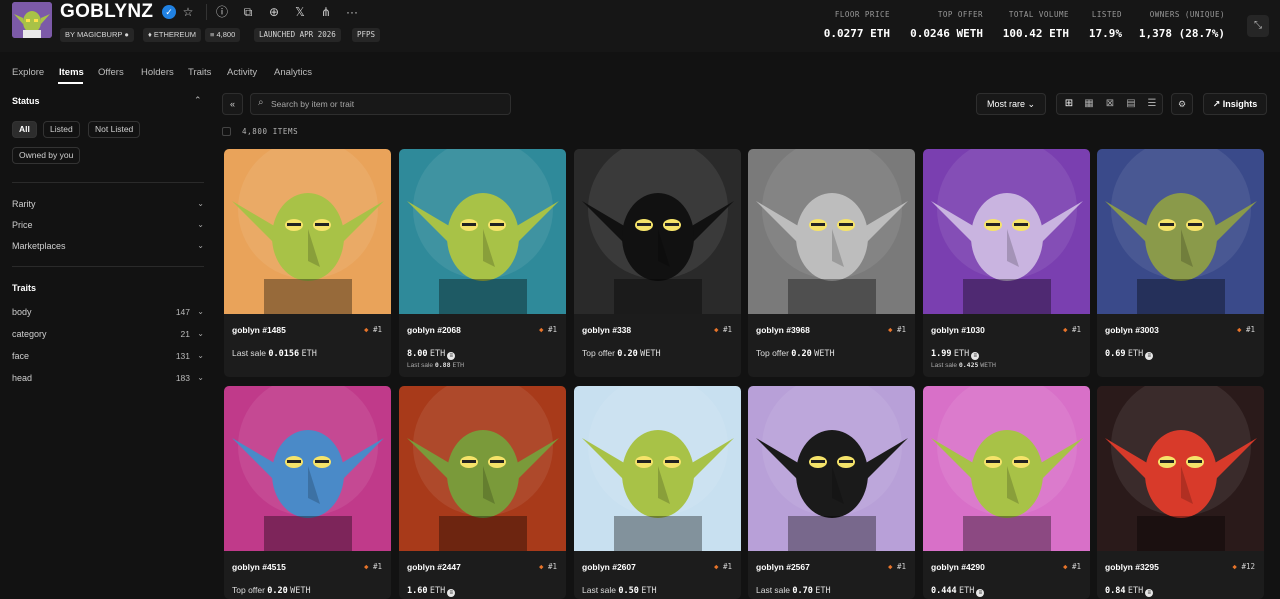 This screenshot has height=599, width=1280. Describe the element at coordinates (1235, 104) in the screenshot. I see `insights-button: ↗ Insights` at that location.